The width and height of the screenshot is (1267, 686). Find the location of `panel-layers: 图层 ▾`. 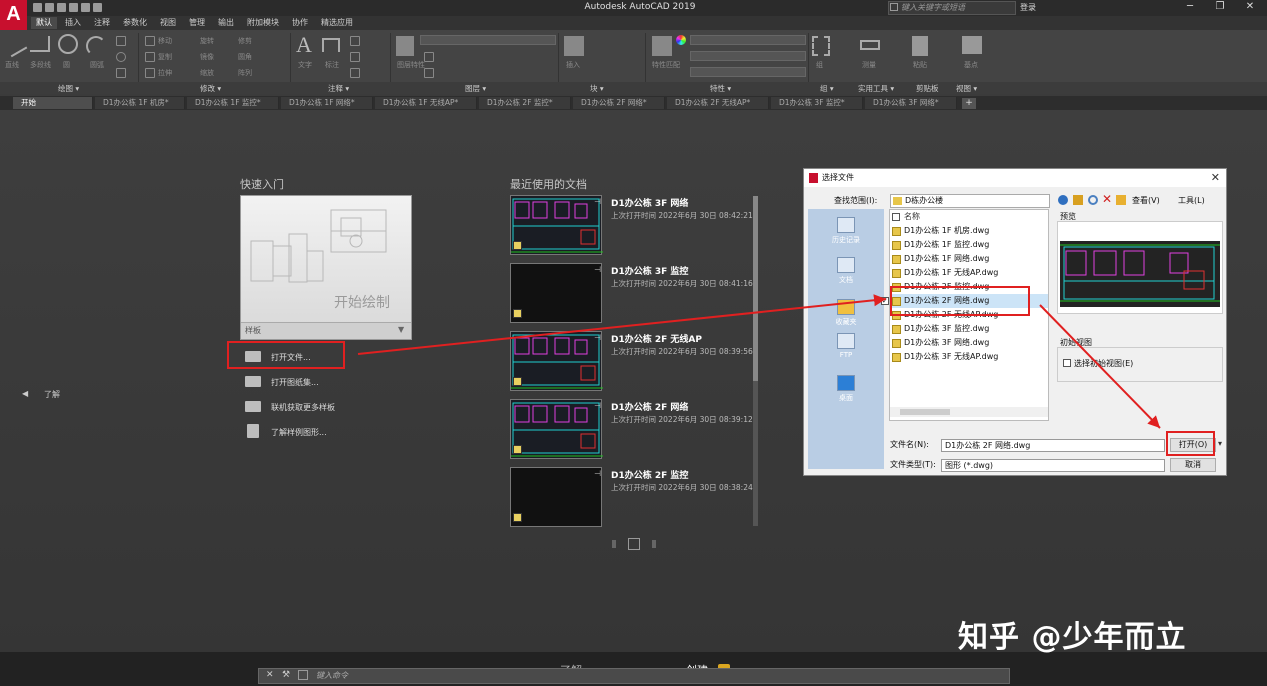

panel-layers: 图层 ▾ is located at coordinates (475, 88).